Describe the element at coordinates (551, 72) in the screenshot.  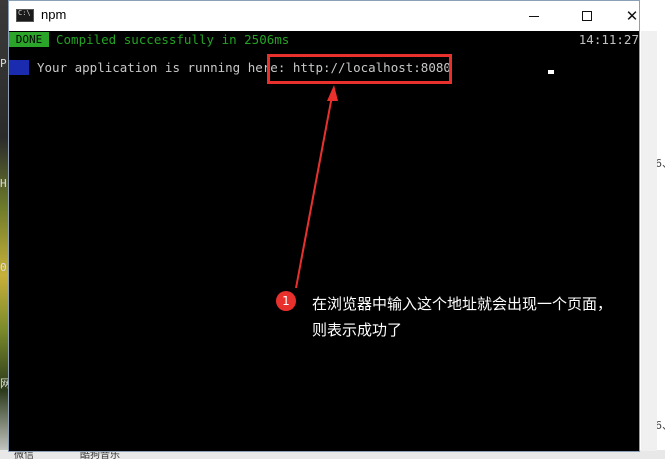
I see `text-cursor` at that location.